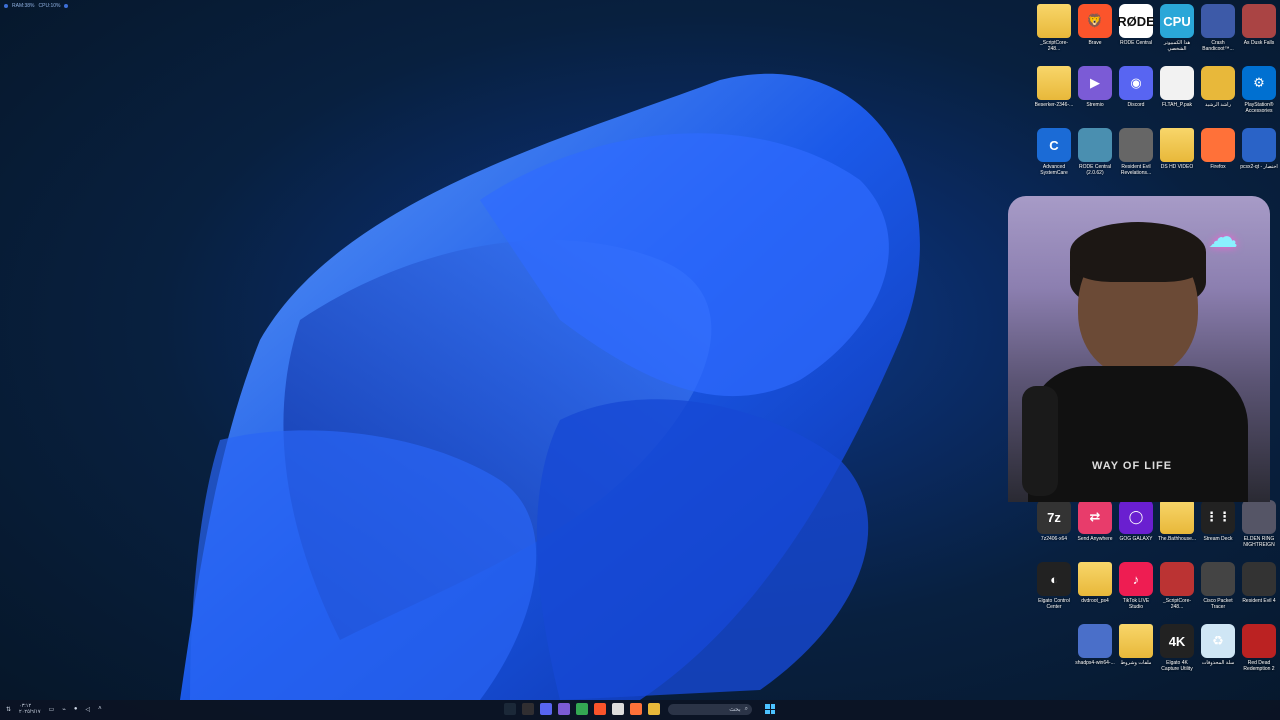 This screenshot has width=1280, height=720. I want to click on steam-icon, so click(510, 709).